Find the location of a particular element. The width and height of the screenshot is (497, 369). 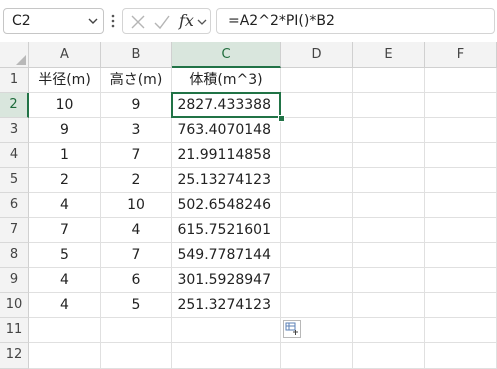

checkmark-icon is located at coordinates (162, 22).